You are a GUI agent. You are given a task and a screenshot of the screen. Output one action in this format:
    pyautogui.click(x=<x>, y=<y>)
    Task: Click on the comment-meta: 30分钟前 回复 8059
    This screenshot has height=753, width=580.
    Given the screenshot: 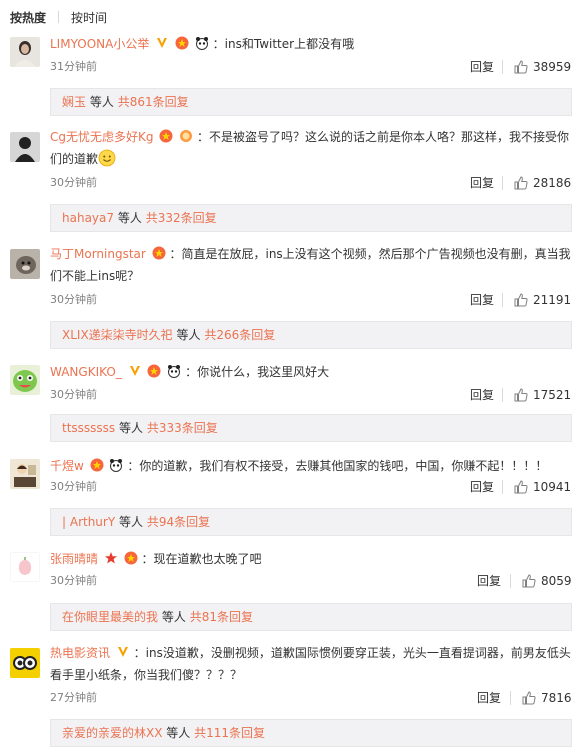 What is the action you would take?
    pyautogui.click(x=311, y=581)
    